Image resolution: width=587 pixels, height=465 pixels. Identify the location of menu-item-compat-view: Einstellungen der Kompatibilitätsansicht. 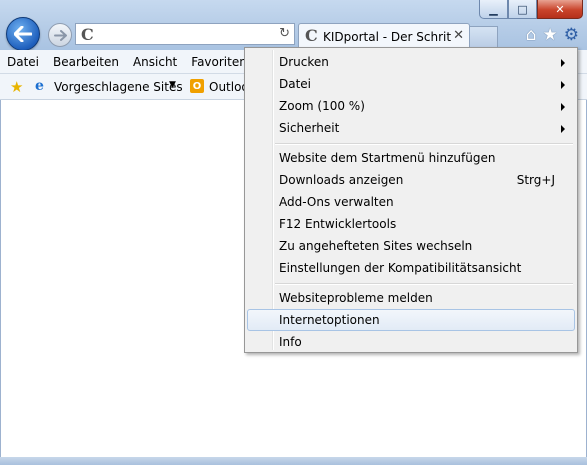
(411, 268).